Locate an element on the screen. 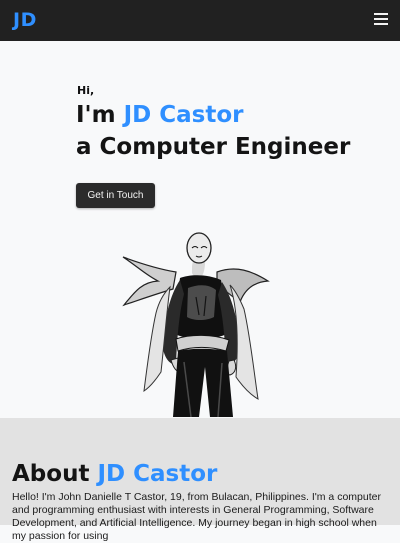  get-in-touch-button: Get in Touch is located at coordinates (115, 195).